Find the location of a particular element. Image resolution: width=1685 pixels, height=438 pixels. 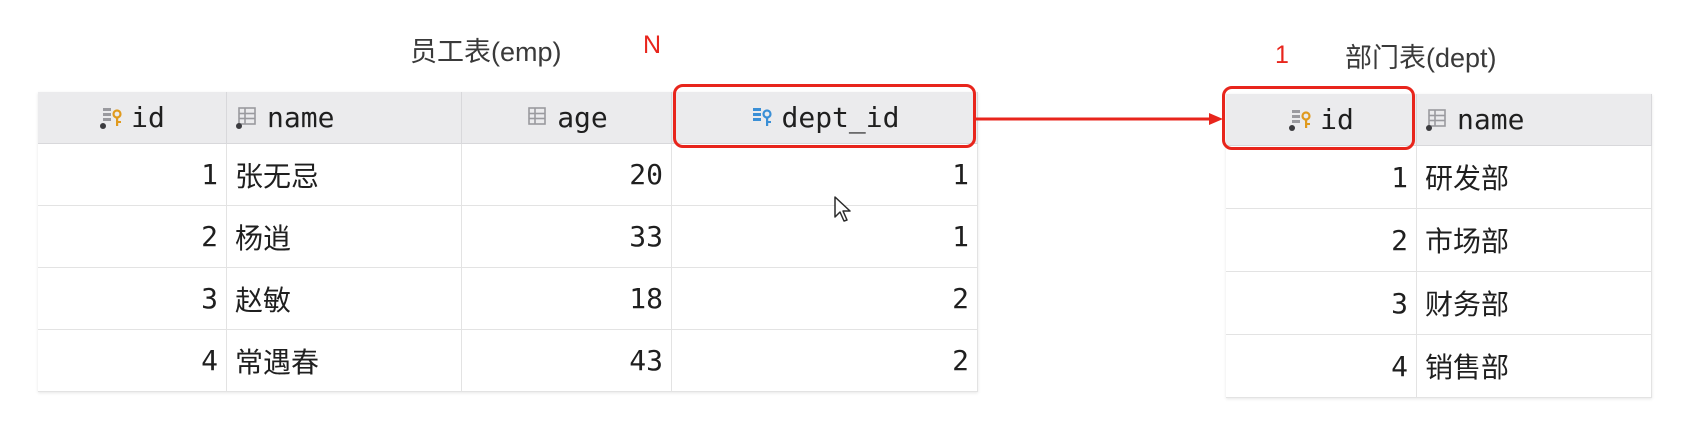

emp-cell-name: 常遇春 is located at coordinates (344, 361).